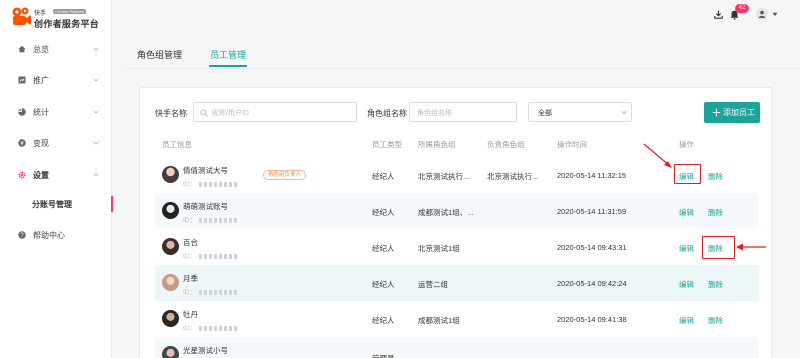 Image resolution: width=800 pixels, height=358 pixels. I want to click on tab-staff-management: 员工管理, so click(228, 54).